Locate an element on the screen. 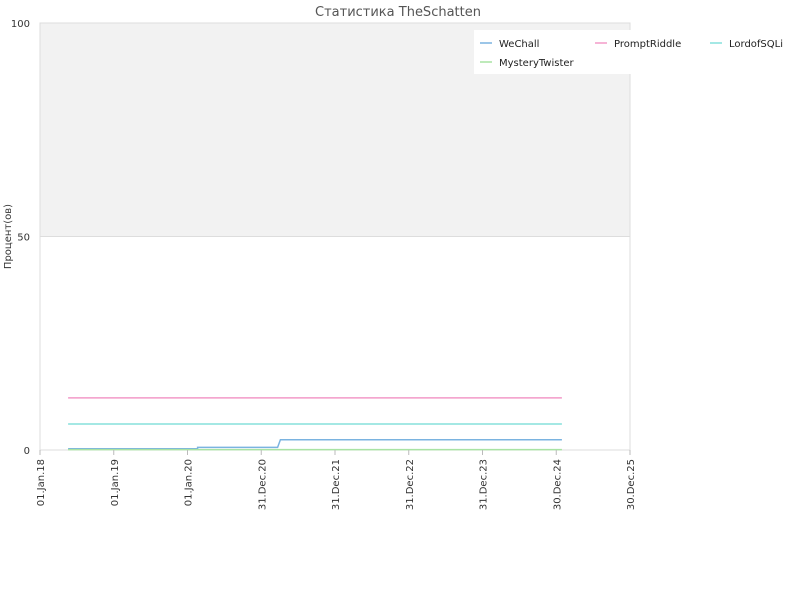 This screenshot has width=800, height=600. legend-item-wechall: WeChall is located at coordinates (519, 44).